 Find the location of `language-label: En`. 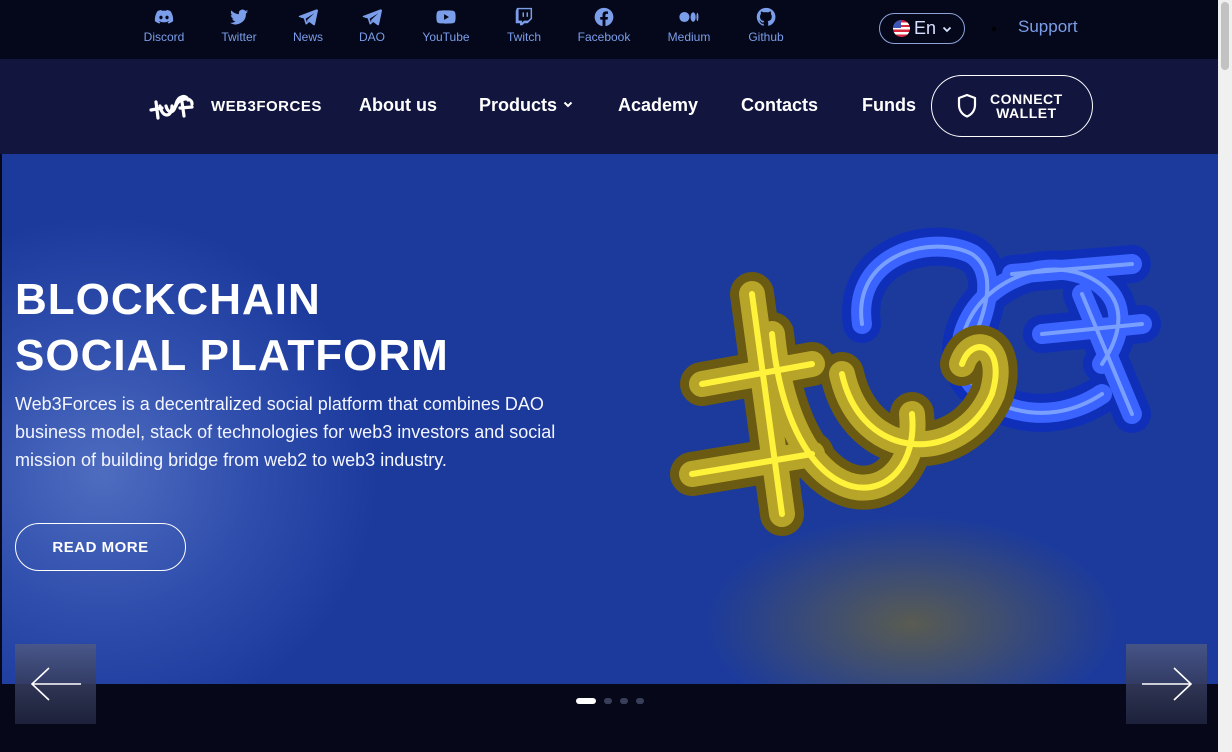

language-label: En is located at coordinates (925, 28).